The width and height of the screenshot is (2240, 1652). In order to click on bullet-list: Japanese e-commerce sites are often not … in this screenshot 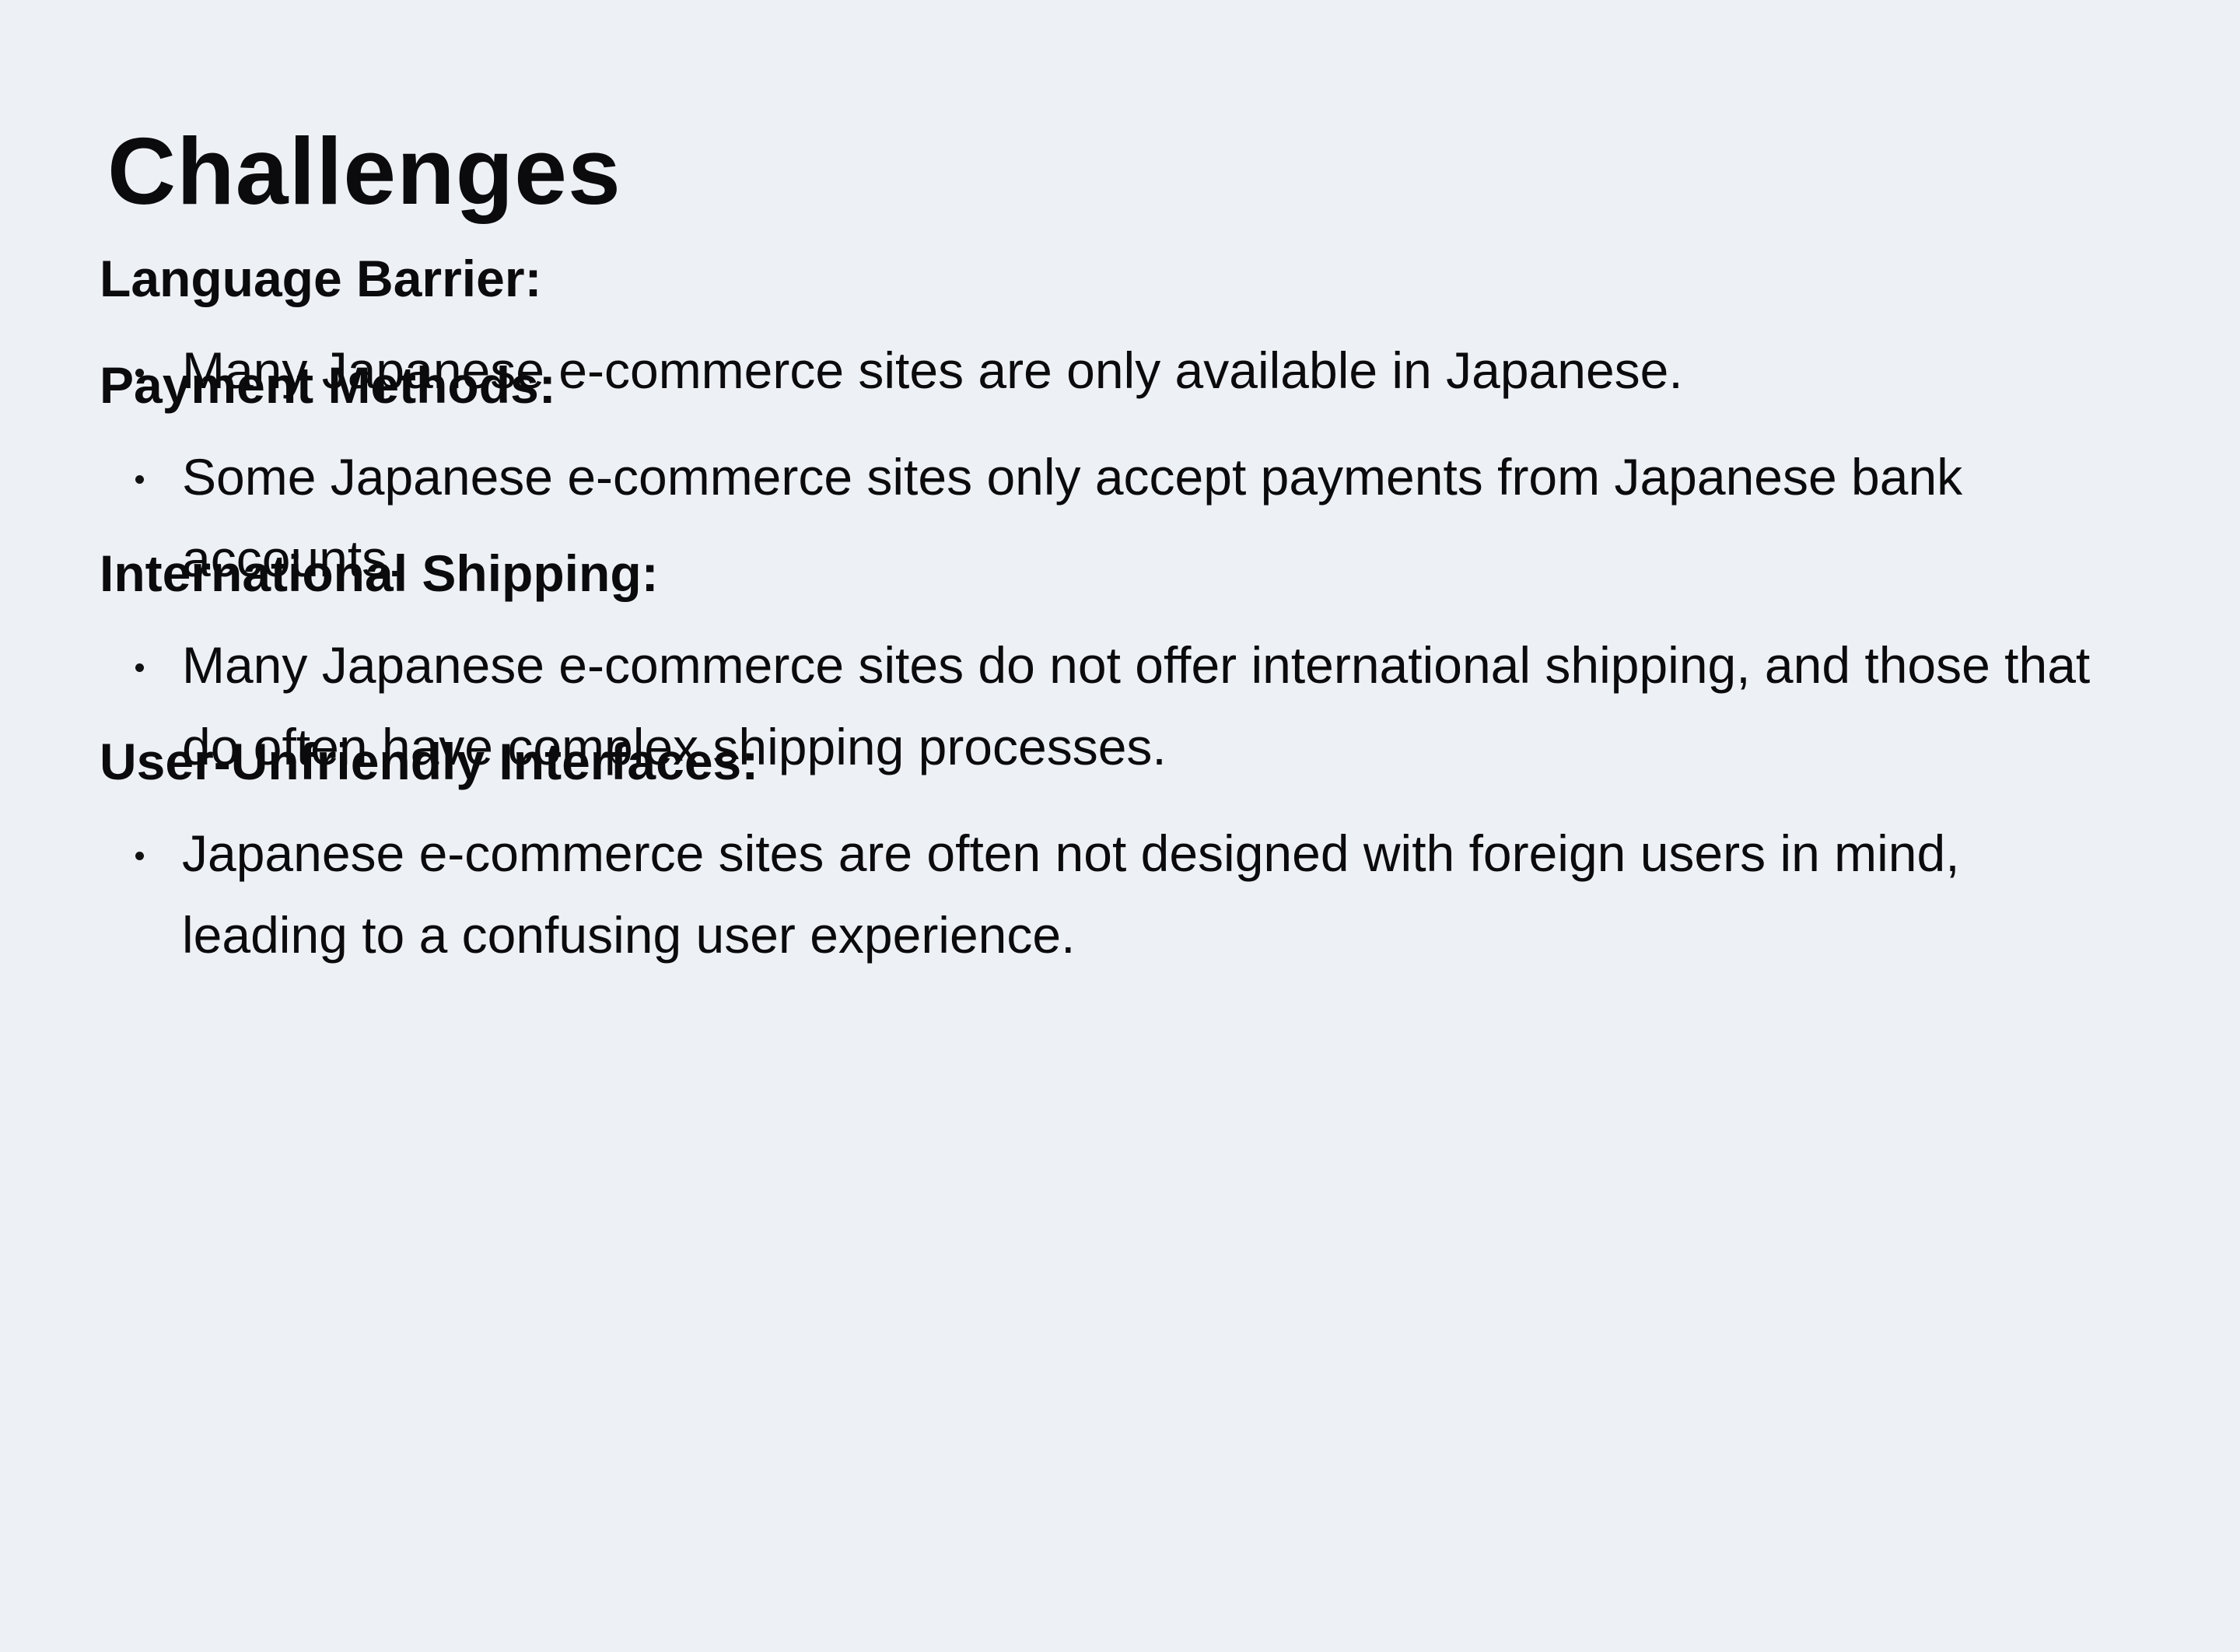, I will do `click(1108, 895)`.